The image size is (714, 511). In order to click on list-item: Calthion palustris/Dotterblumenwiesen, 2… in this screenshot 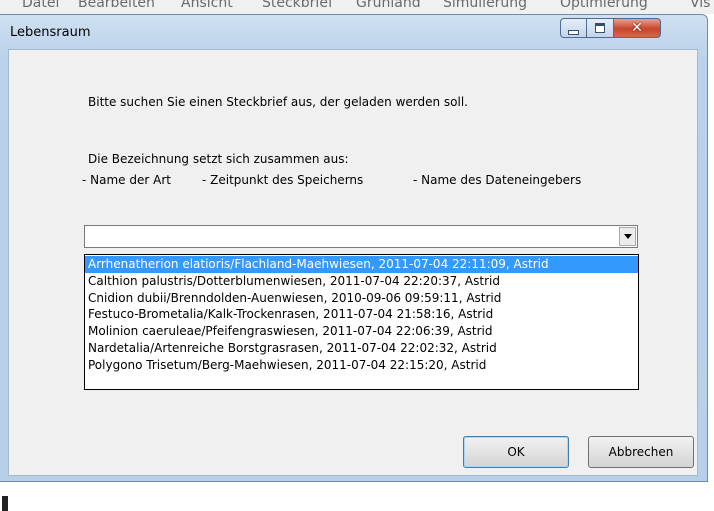, I will do `click(361, 281)`.